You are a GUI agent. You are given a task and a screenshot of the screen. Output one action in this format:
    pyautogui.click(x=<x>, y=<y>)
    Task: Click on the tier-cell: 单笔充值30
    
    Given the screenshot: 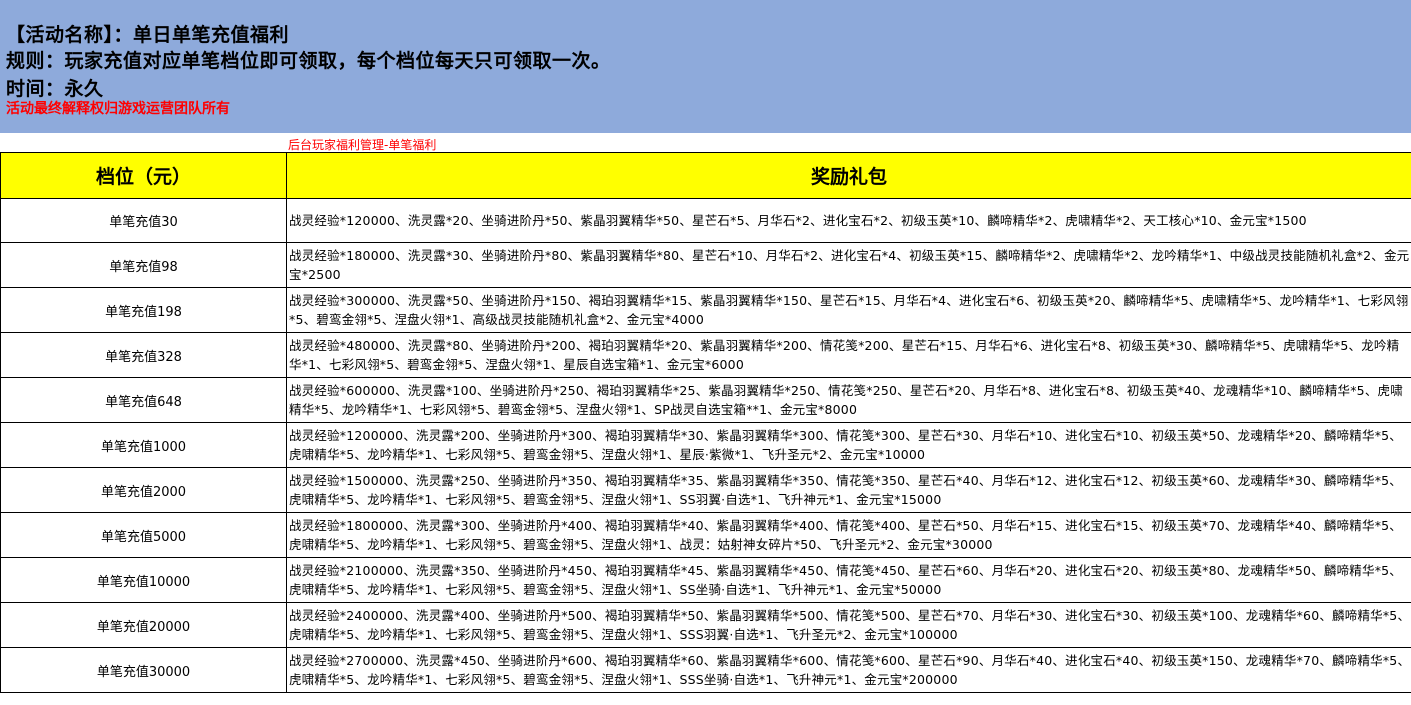 What is the action you would take?
    pyautogui.click(x=143, y=220)
    